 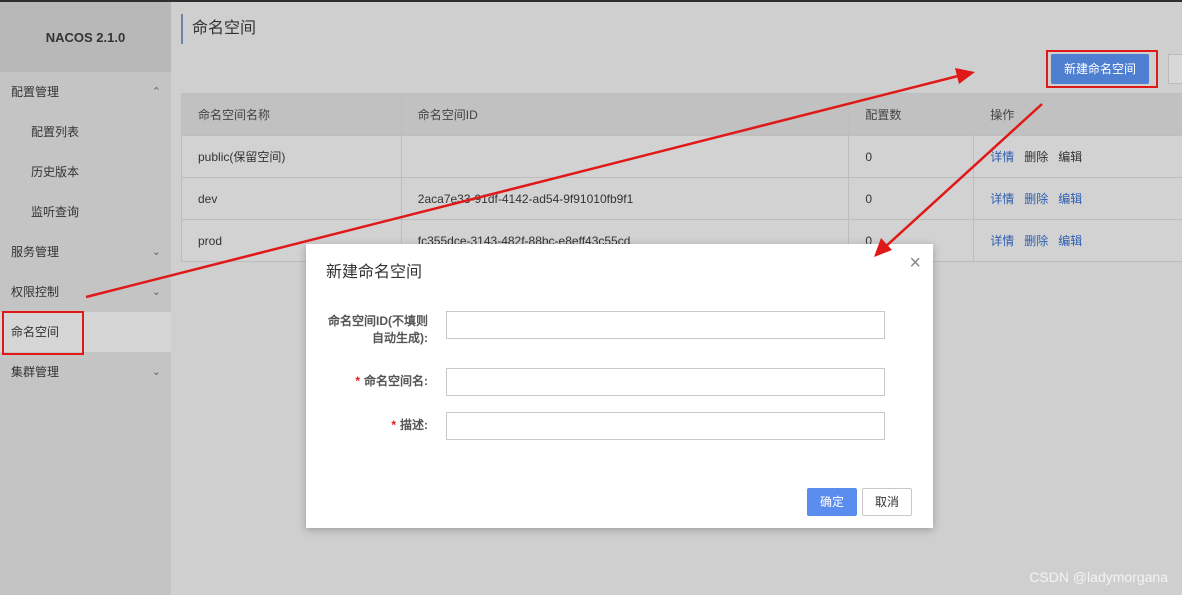 What do you see at coordinates (1098, 577) in the screenshot?
I see `watermark: CSDN @ladymorgana` at bounding box center [1098, 577].